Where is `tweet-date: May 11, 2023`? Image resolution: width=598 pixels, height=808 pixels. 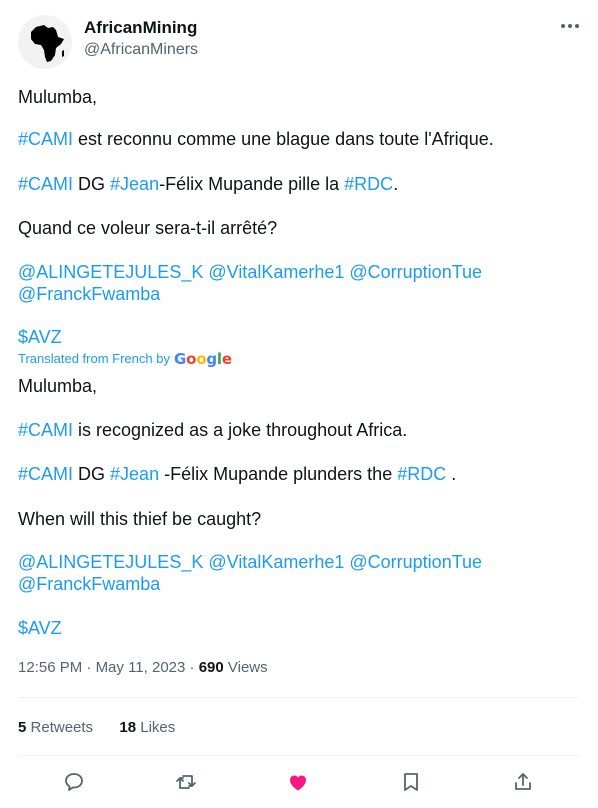 tweet-date: May 11, 2023 is located at coordinates (141, 667).